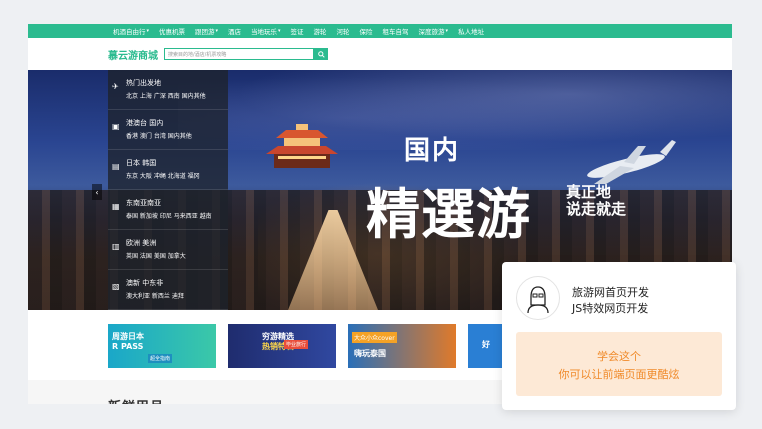 The width and height of the screenshot is (762, 429). What do you see at coordinates (168, 170) in the screenshot?
I see `destination-menu-item: ▤ 日本 韩国东京 大阪 冲绳 北海道 福冈` at bounding box center [168, 170].